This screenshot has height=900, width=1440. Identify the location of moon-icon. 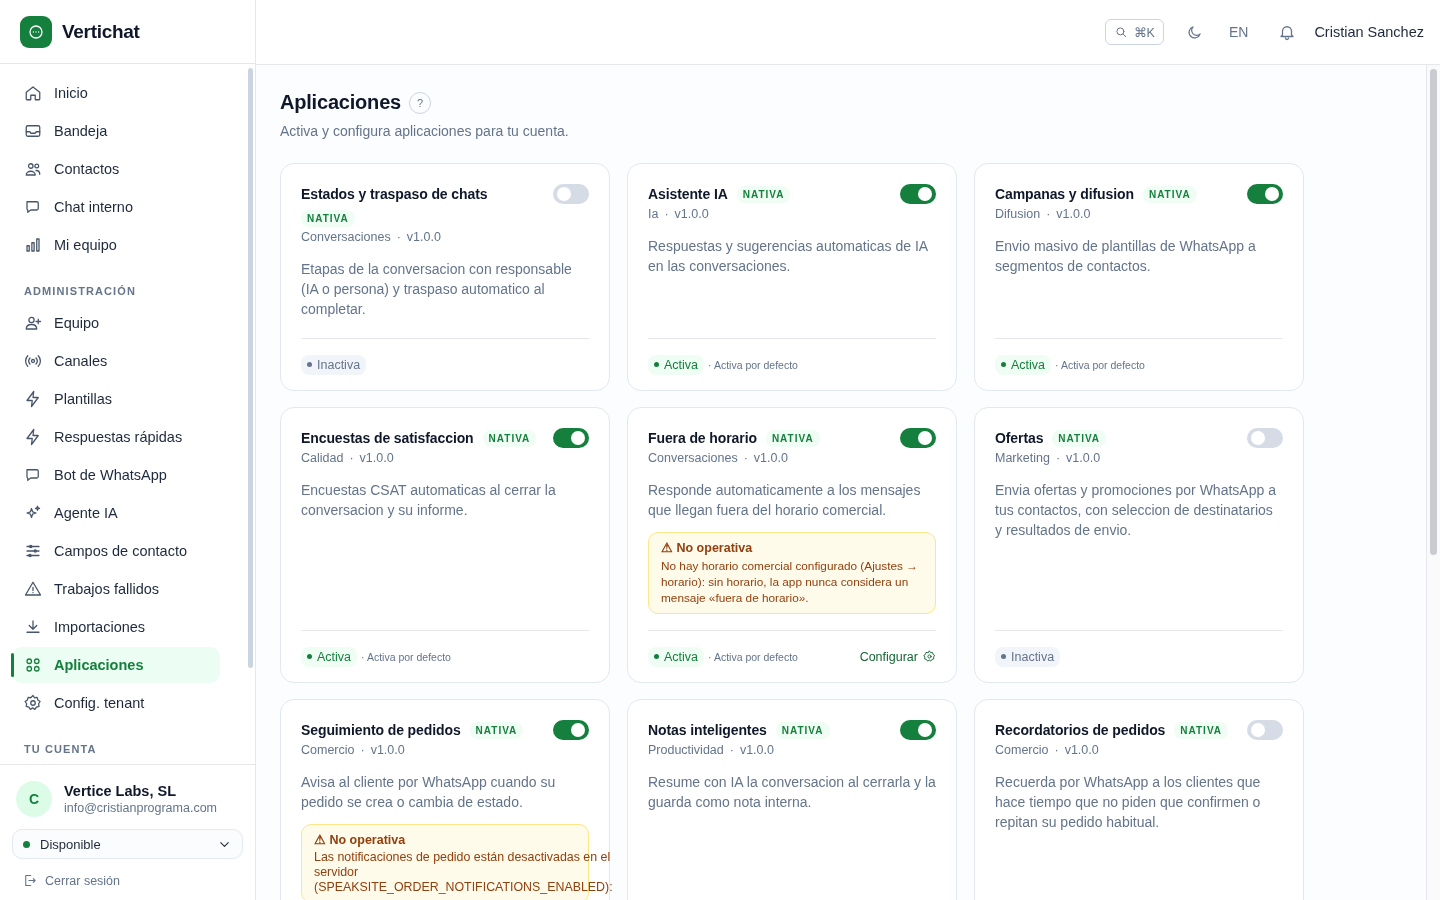
(1194, 32).